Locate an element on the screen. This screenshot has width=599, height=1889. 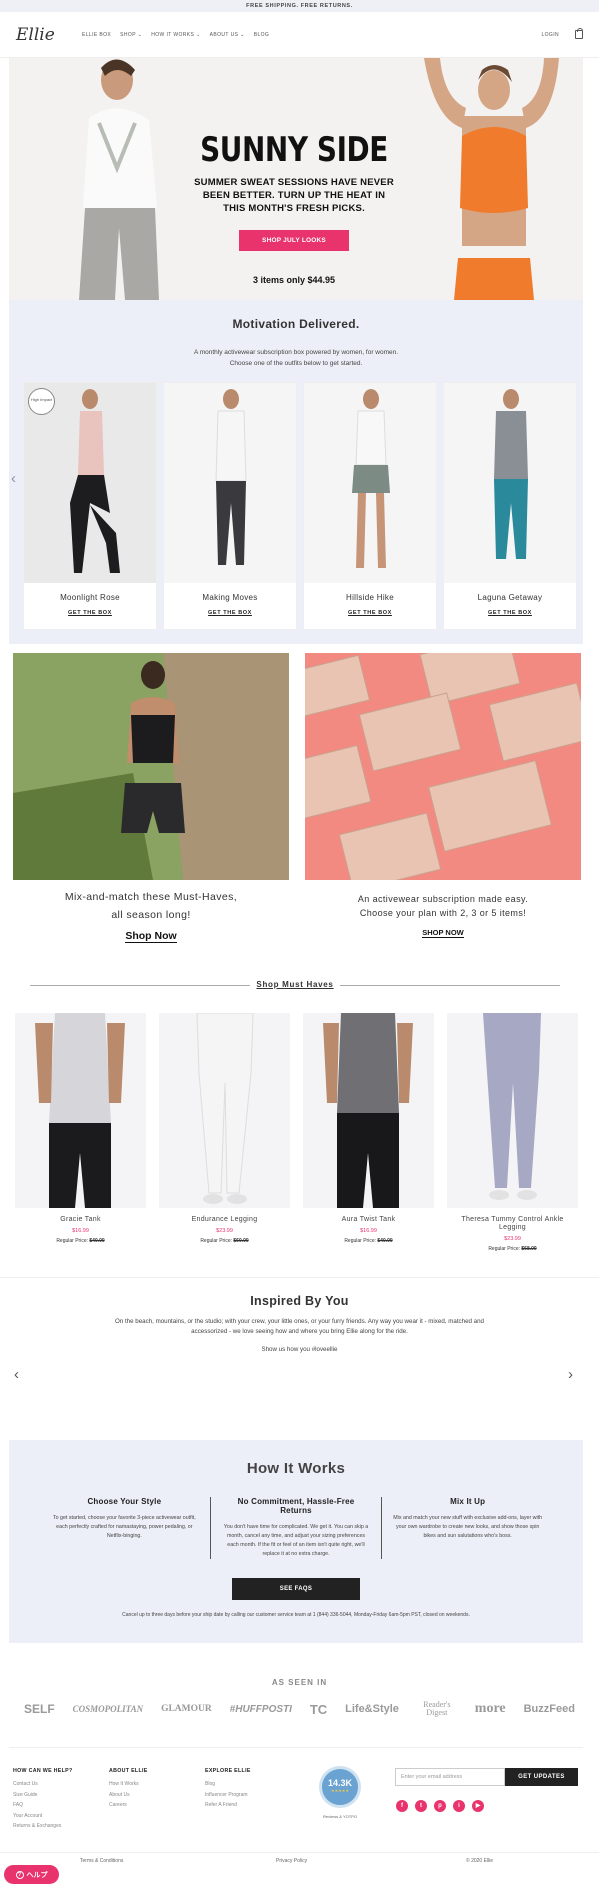
nav-how-it-works: HOW IT WORKS ⌄ is located at coordinates (175, 35).